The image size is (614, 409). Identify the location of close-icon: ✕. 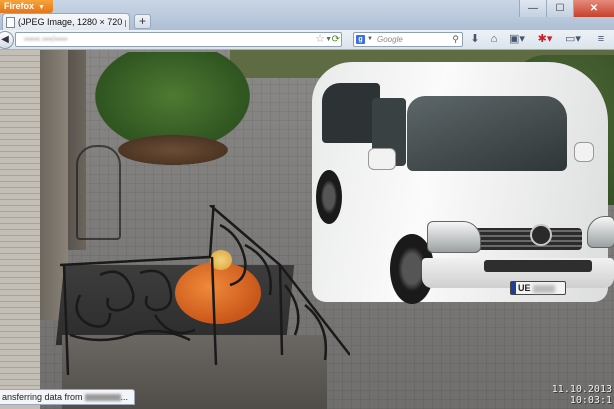
(594, 8).